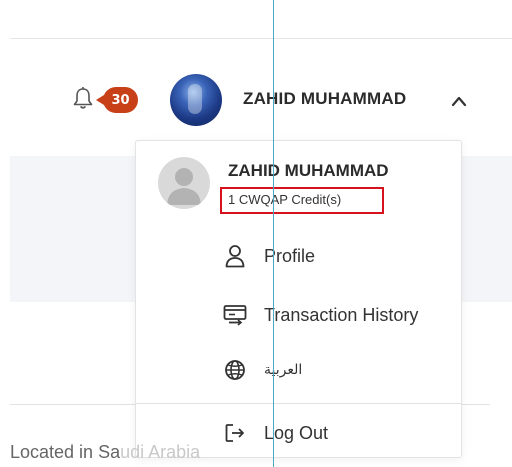 Image resolution: width=512 pixels, height=467 pixels. I want to click on location-text: Located in Saudi Arabia, so click(105, 452).